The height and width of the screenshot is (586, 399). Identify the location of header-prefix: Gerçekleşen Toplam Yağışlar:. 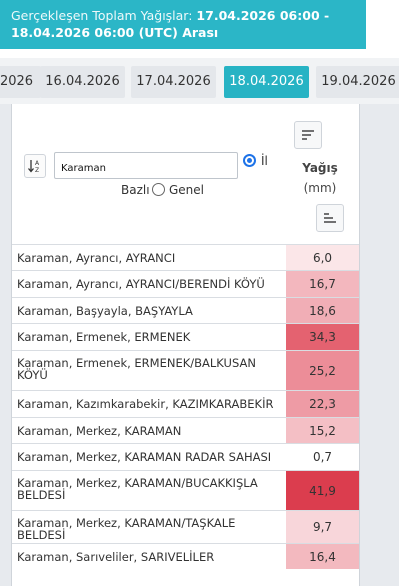
(104, 15).